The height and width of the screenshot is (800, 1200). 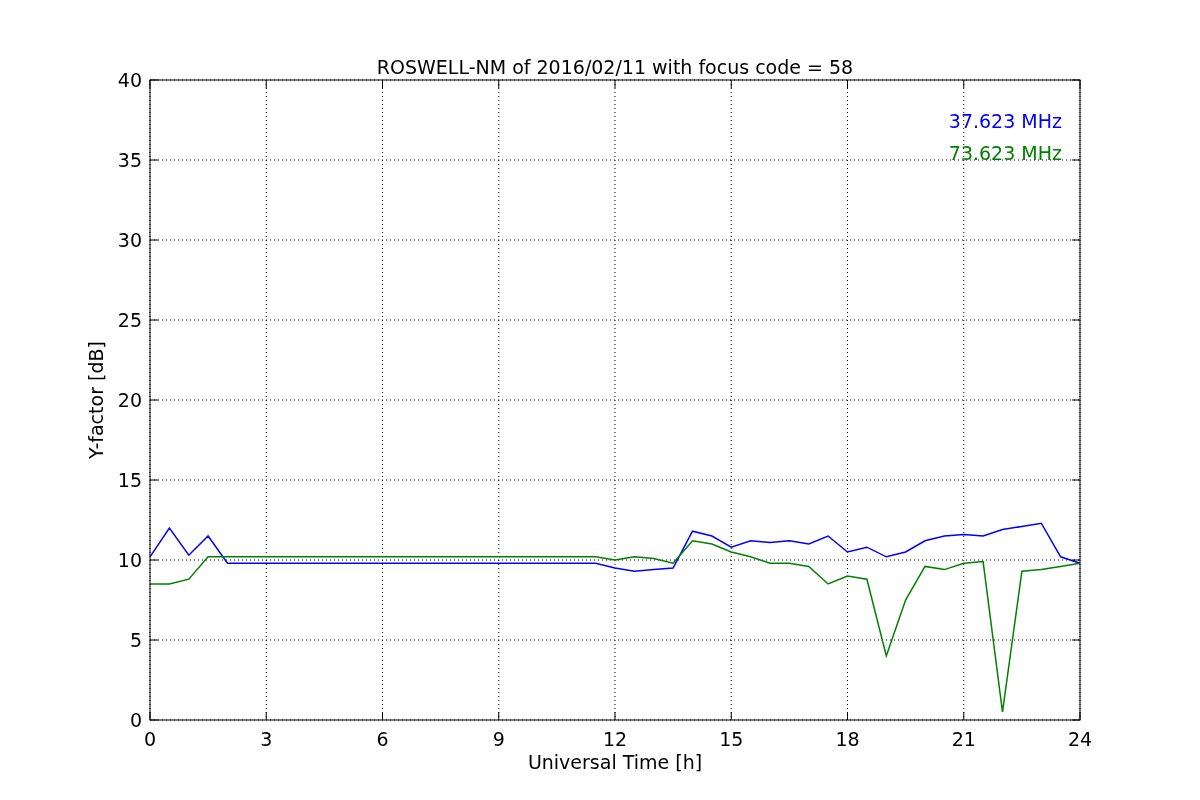 What do you see at coordinates (129, 240) in the screenshot?
I see `y-tick-label: 30` at bounding box center [129, 240].